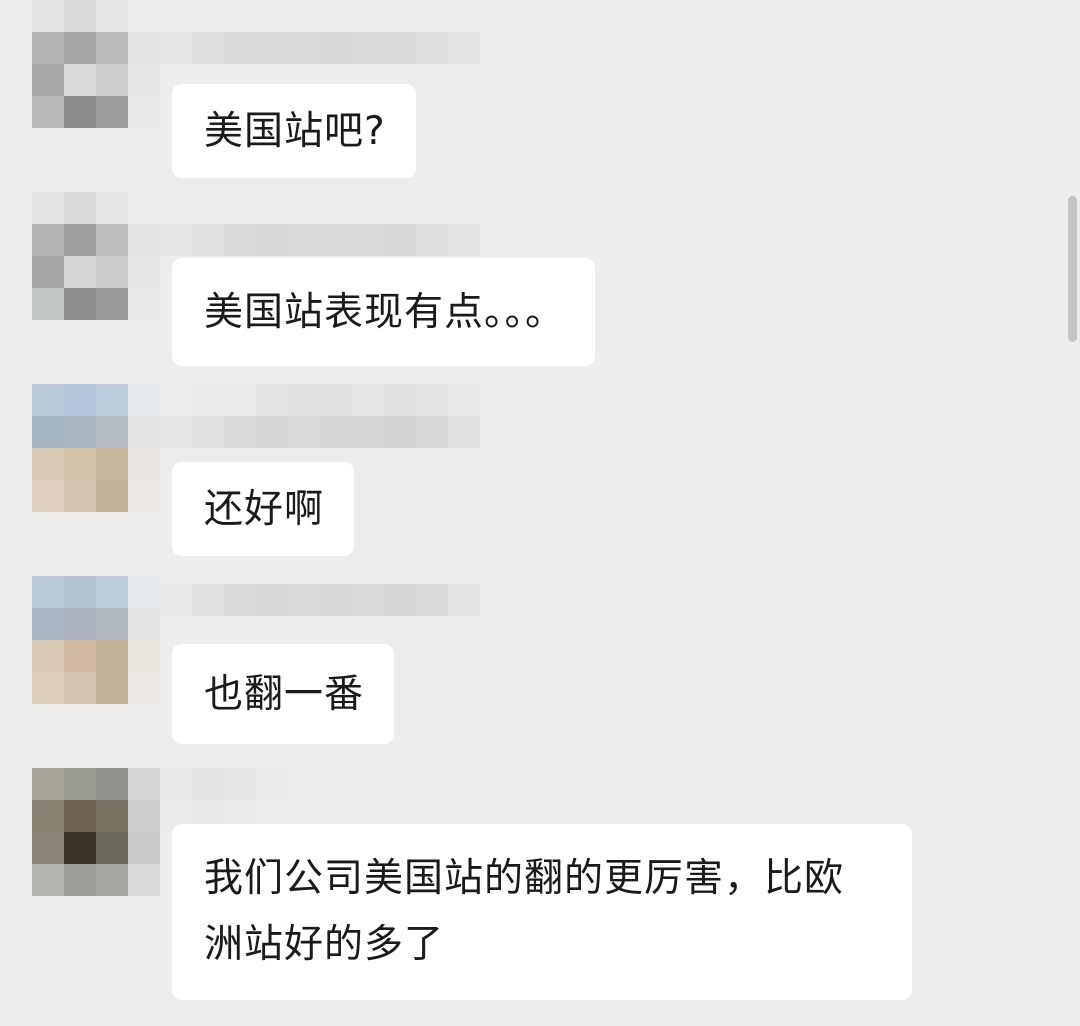 The image size is (1080, 1026). I want to click on message-bubble: 我们公司美国站的翻的更厉害，比欧洲站好的多了, so click(542, 912).